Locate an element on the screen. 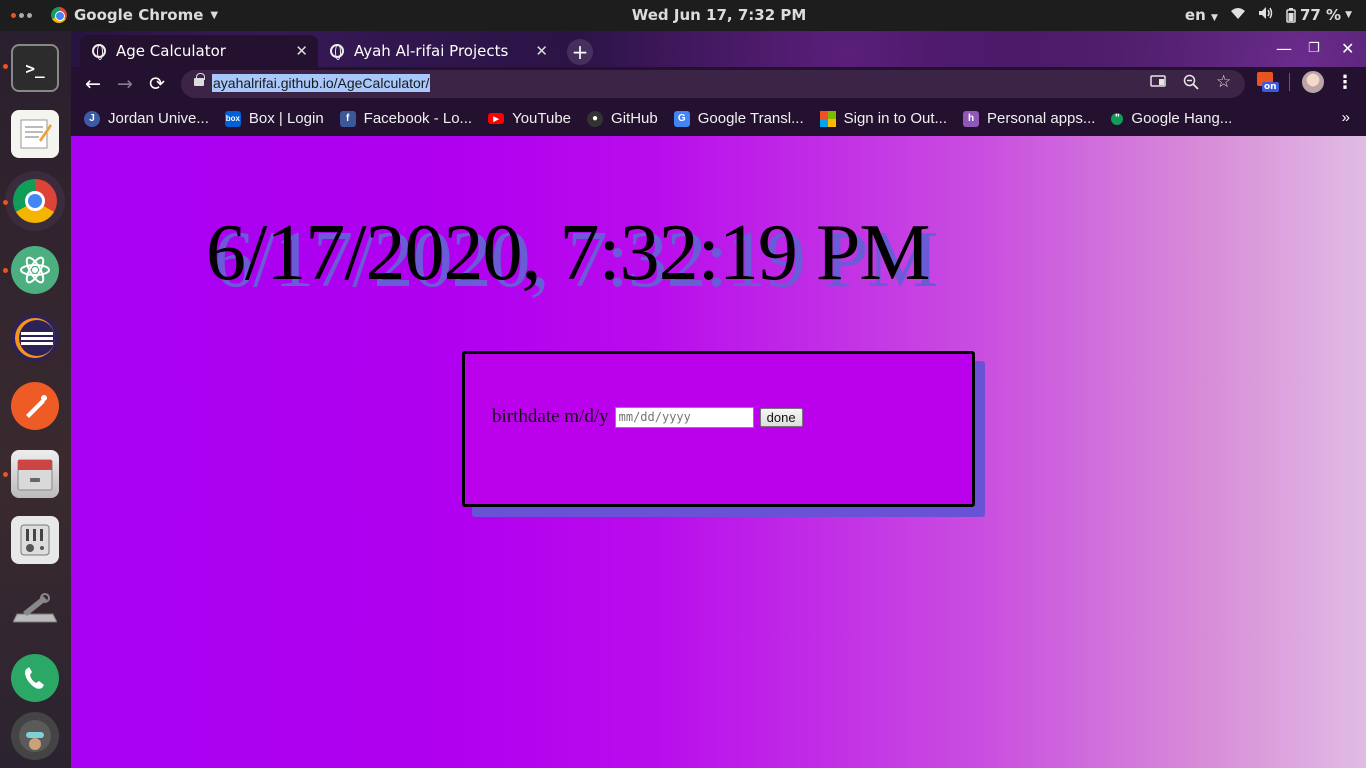 This screenshot has height=768, width=1366. forward-button: → is located at coordinates (125, 84).